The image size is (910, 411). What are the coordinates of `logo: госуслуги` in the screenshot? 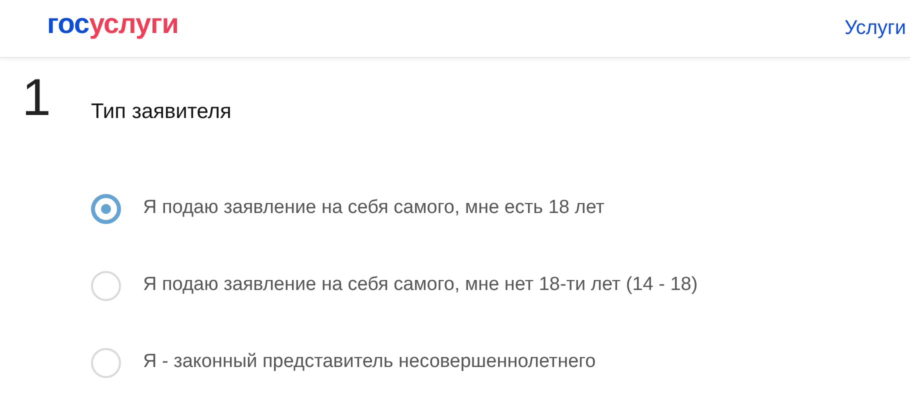 It's located at (112, 24).